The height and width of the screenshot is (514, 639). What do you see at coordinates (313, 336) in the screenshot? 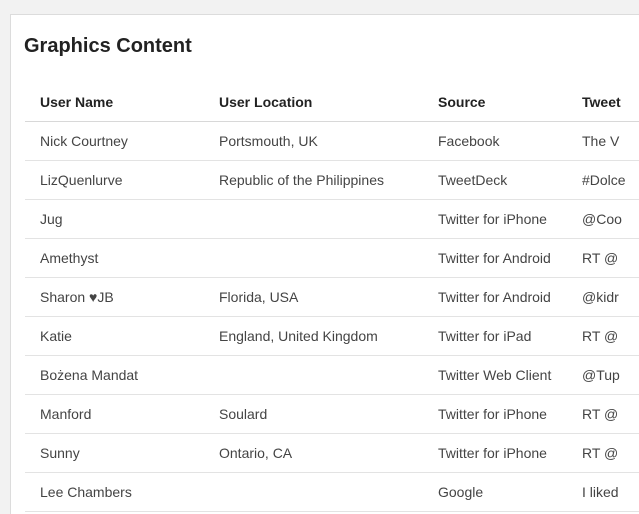
I see `cell-user-location: England, United Kingdom` at bounding box center [313, 336].